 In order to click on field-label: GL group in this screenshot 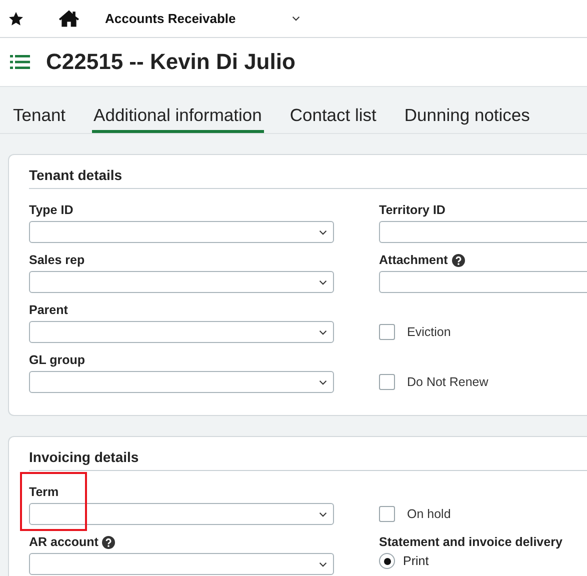, I will do `click(57, 360)`.